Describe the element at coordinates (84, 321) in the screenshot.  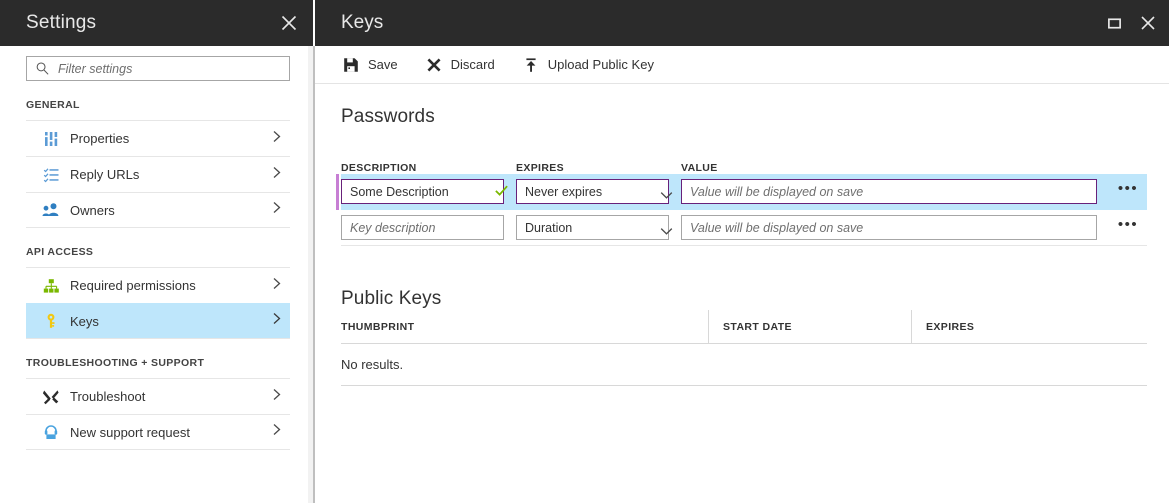
I see `sidebar-item-label: Keys` at that location.